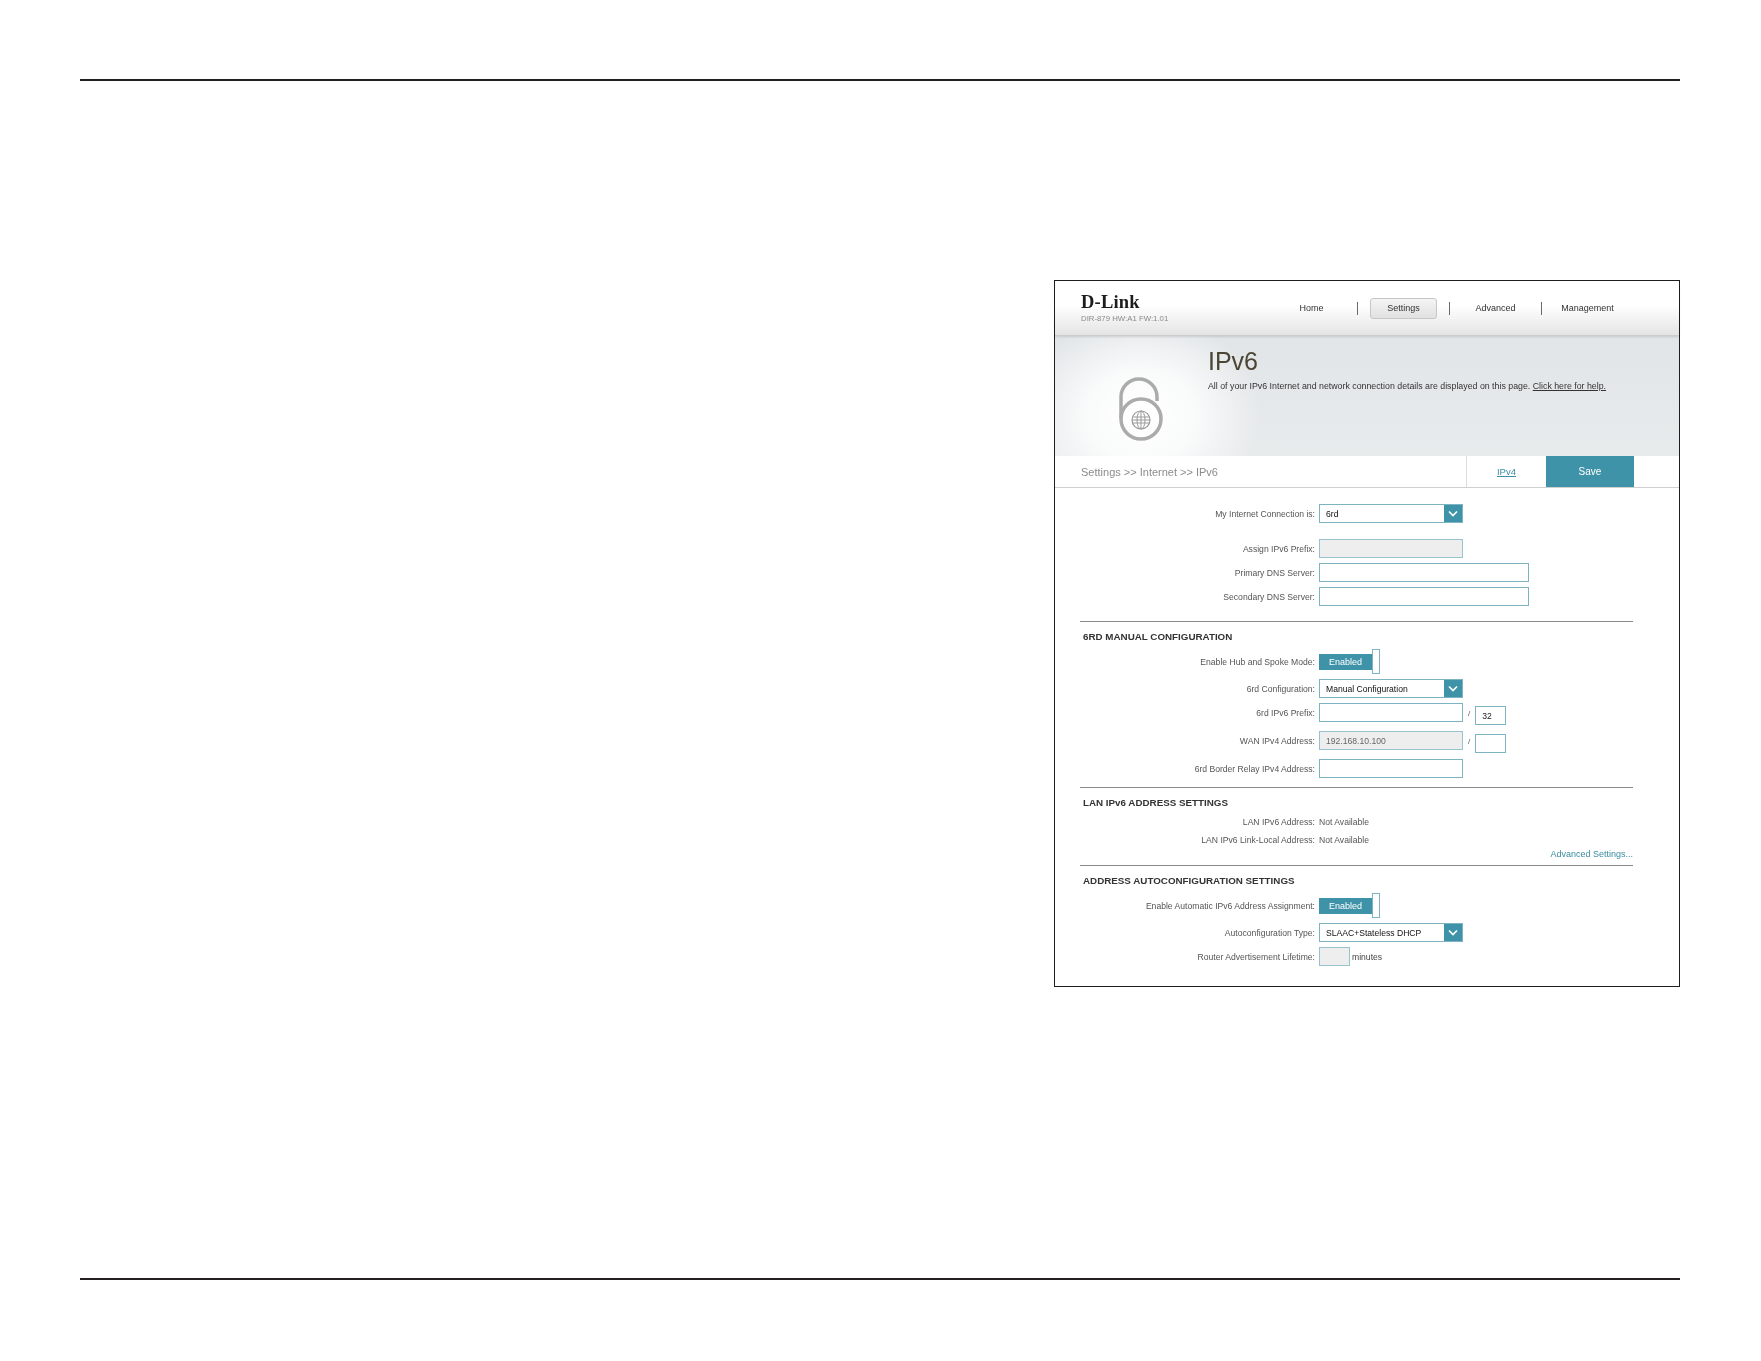 Image resolution: width=1761 pixels, height=1361 pixels. Describe the element at coordinates (1367, 956) in the screenshot. I see `unit-label: minutes` at that location.